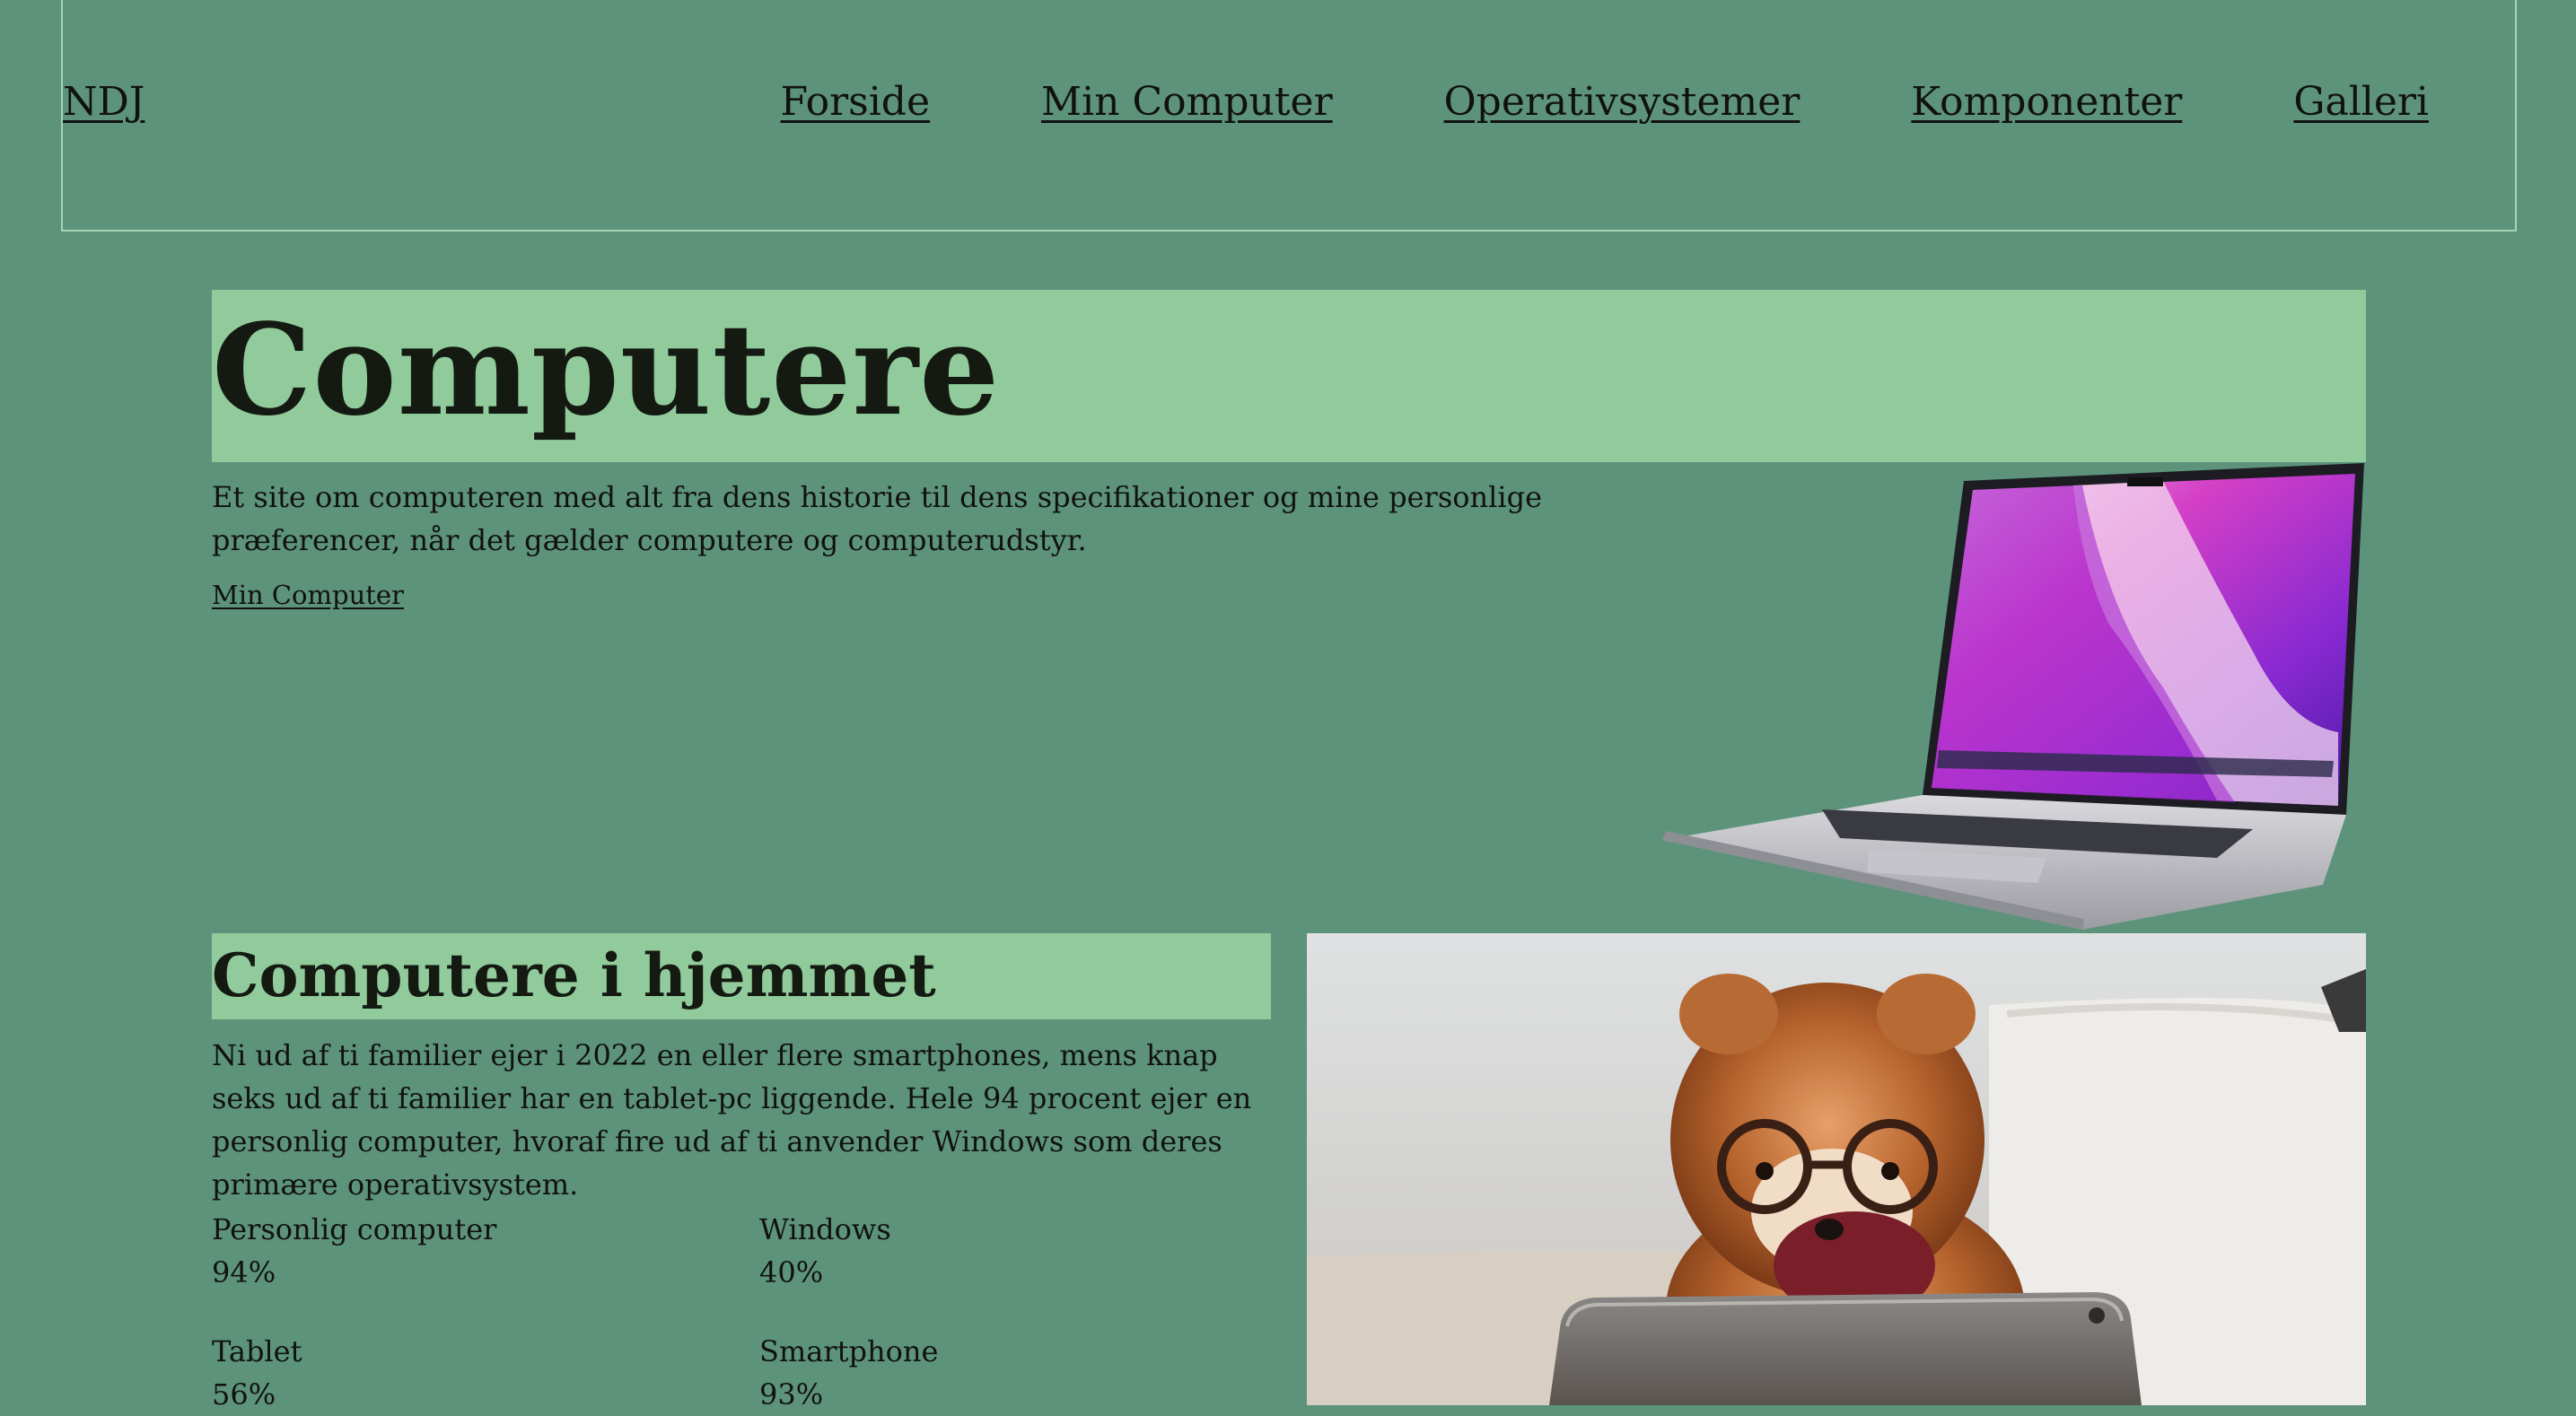 This screenshot has width=2576, height=1416. I want to click on nav-galleri: Galleri, so click(2361, 102).